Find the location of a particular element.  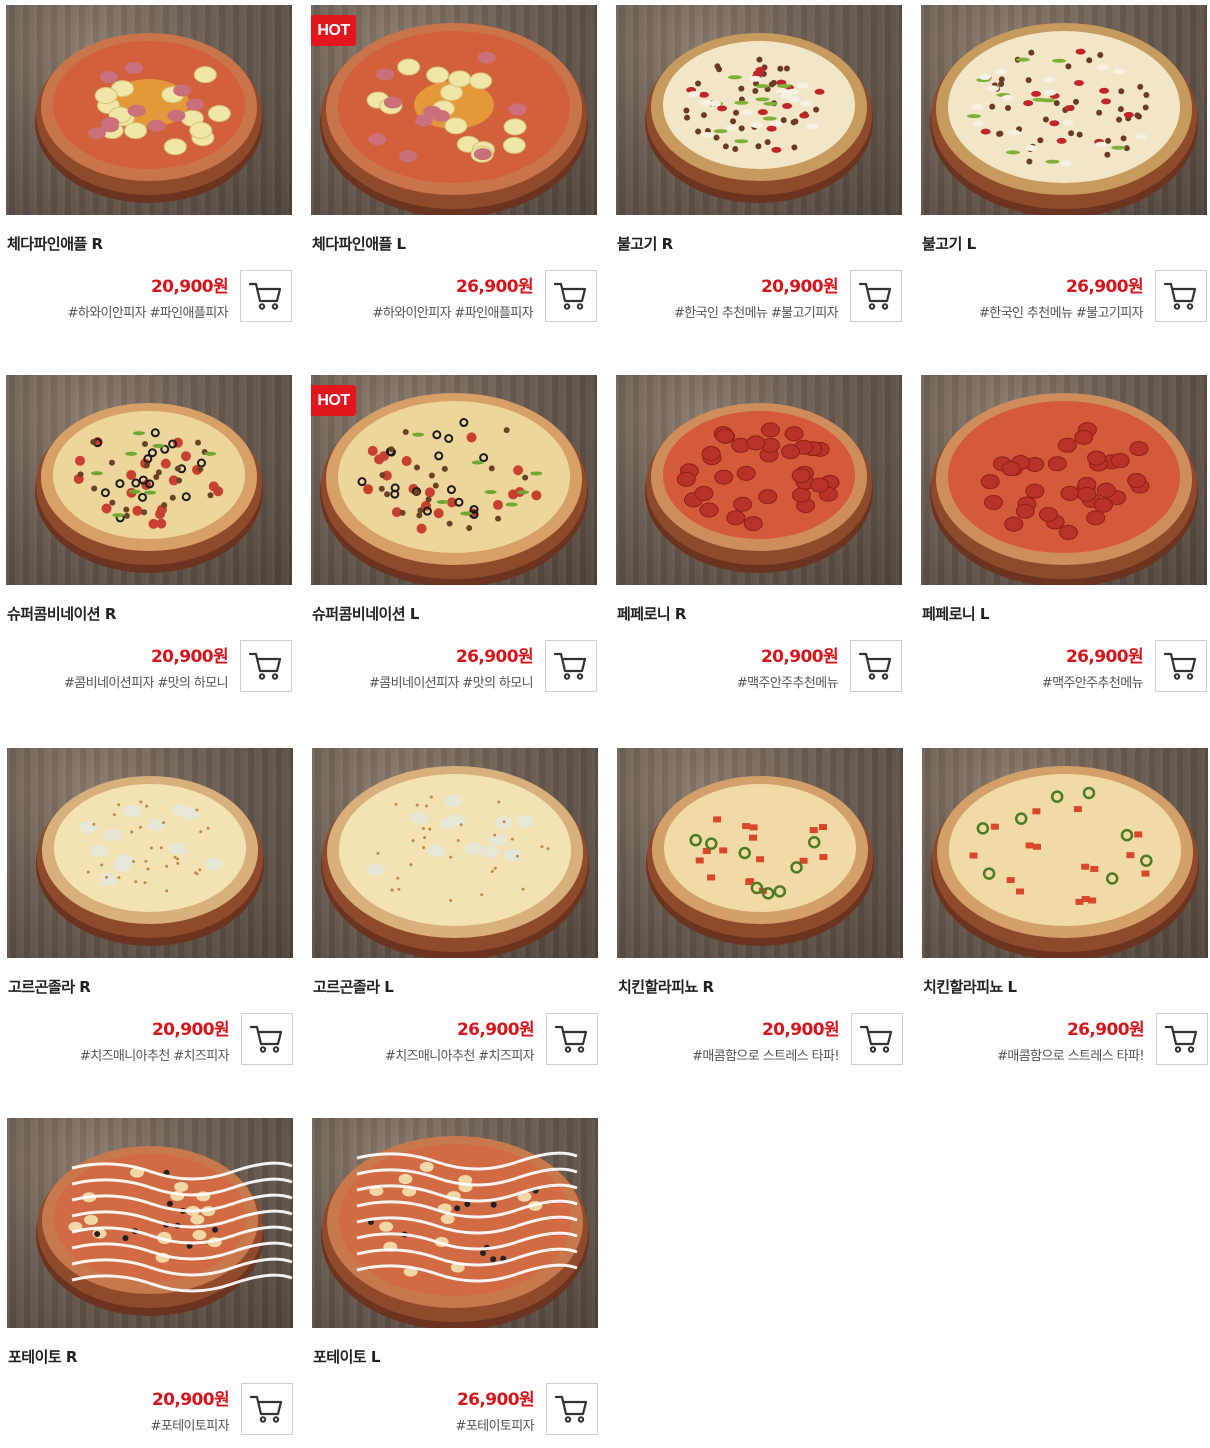

product-name: 포테이토 R is located at coordinates (42, 1356).